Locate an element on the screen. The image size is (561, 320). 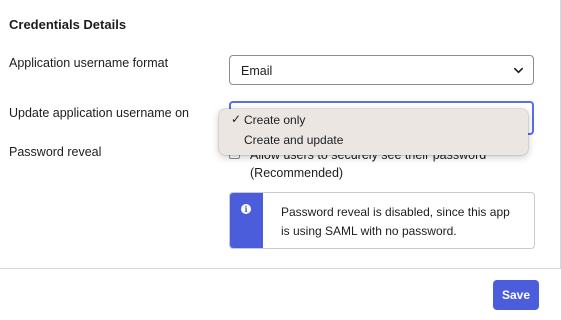
password-reveal-label: Password reveal is located at coordinates (55, 152).